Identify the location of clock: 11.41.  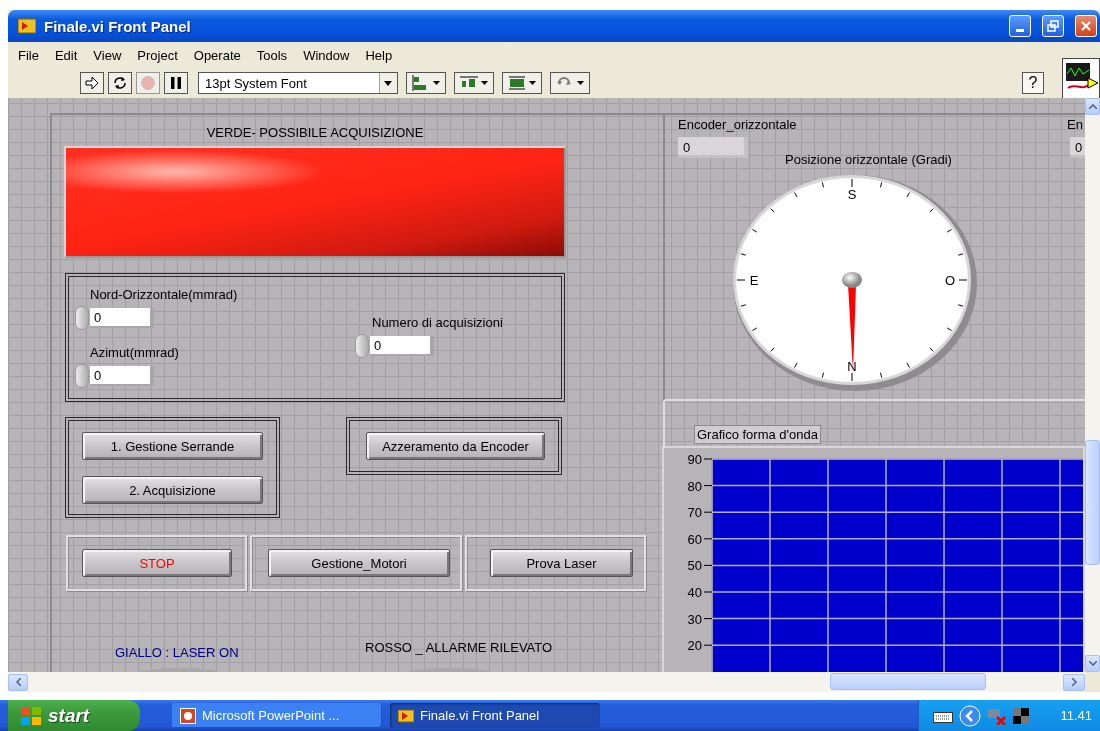
(1076, 715).